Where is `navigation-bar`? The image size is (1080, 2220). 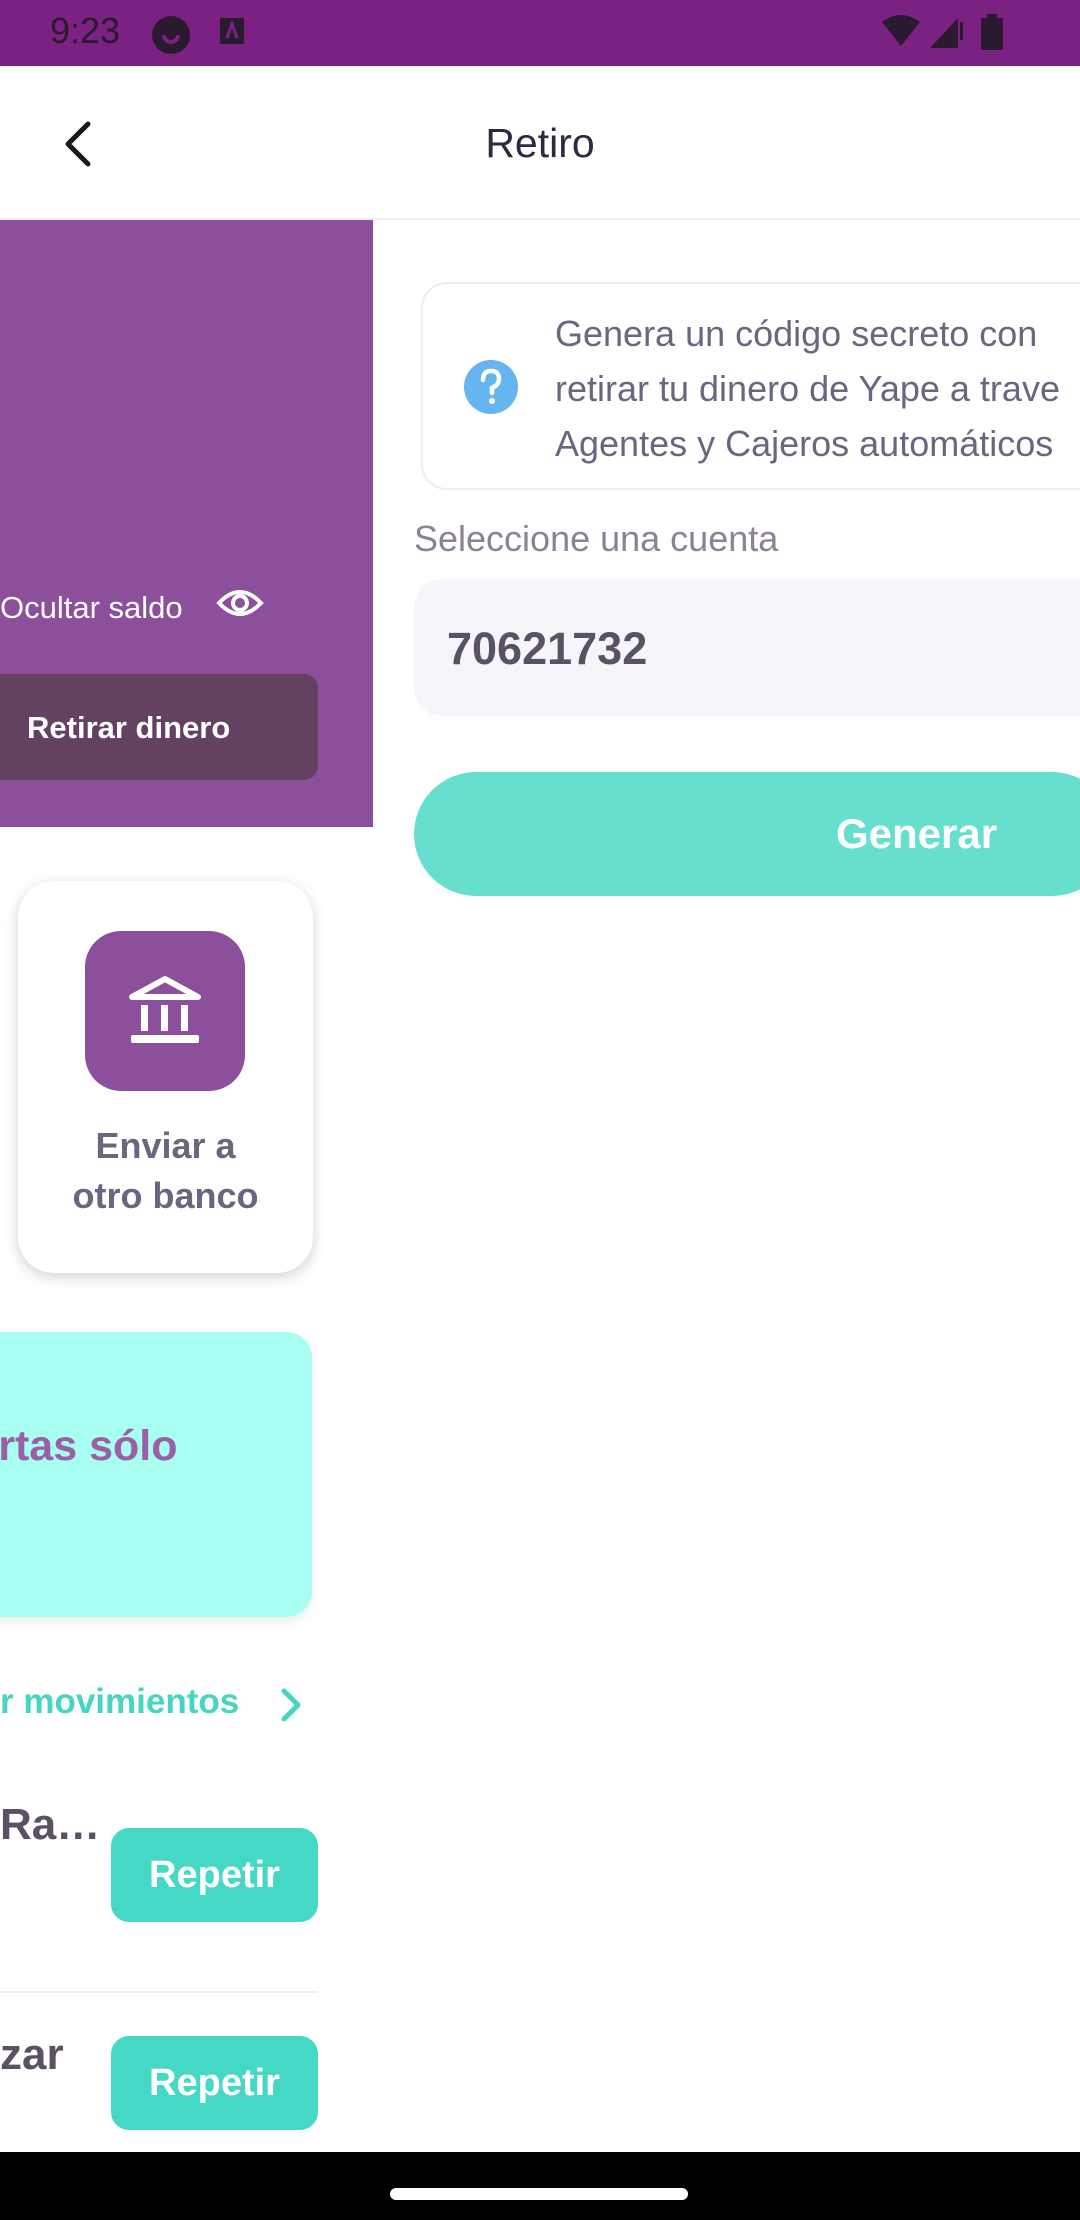
navigation-bar is located at coordinates (540, 2186).